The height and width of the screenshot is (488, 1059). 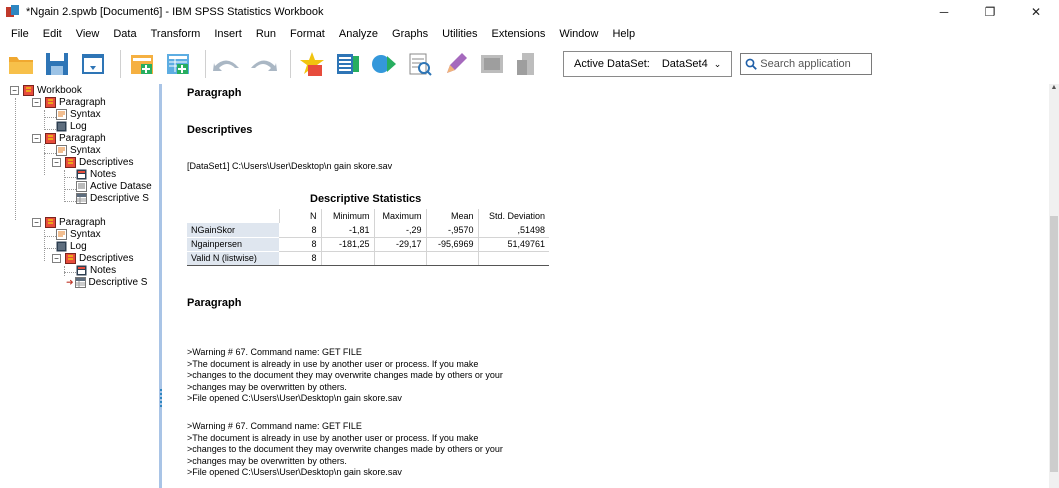 I want to click on tree-node-active-dataset: Active Datase, so click(x=114, y=186).